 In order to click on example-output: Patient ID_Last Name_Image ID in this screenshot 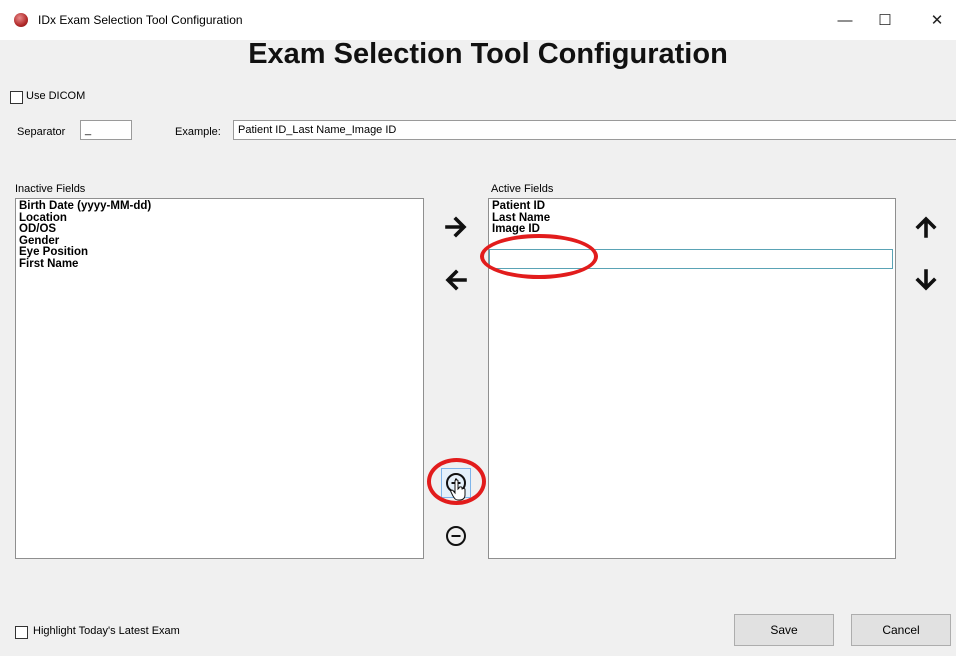, I will do `click(594, 130)`.